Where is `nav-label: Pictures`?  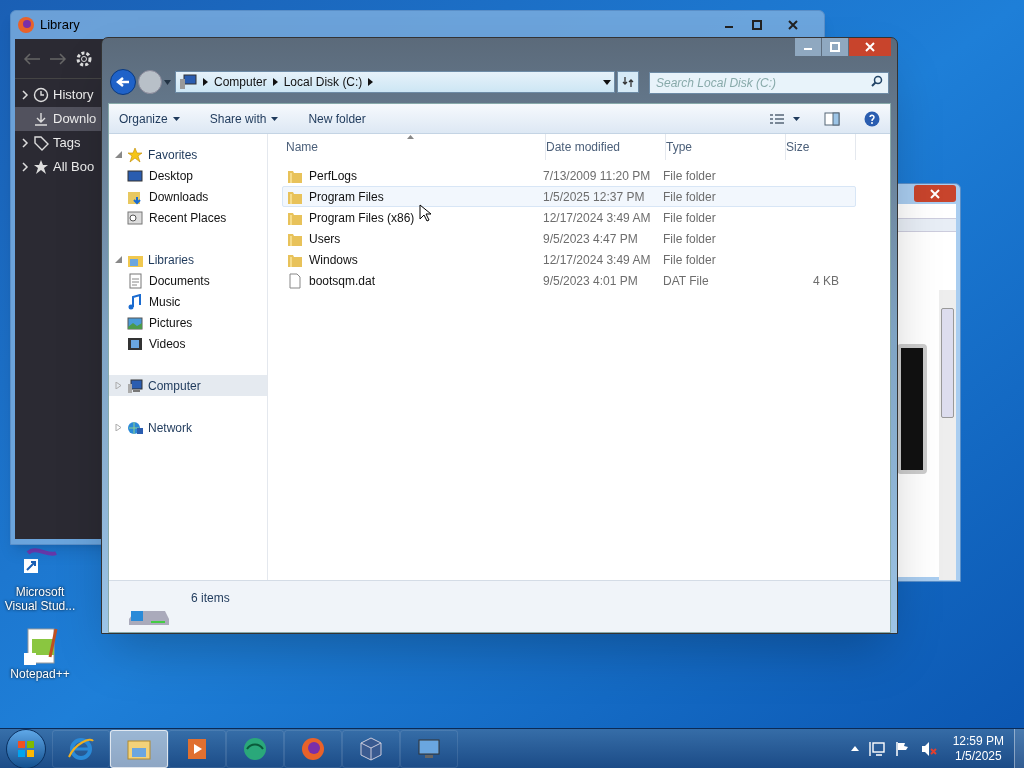
nav-label: Pictures is located at coordinates (171, 323).